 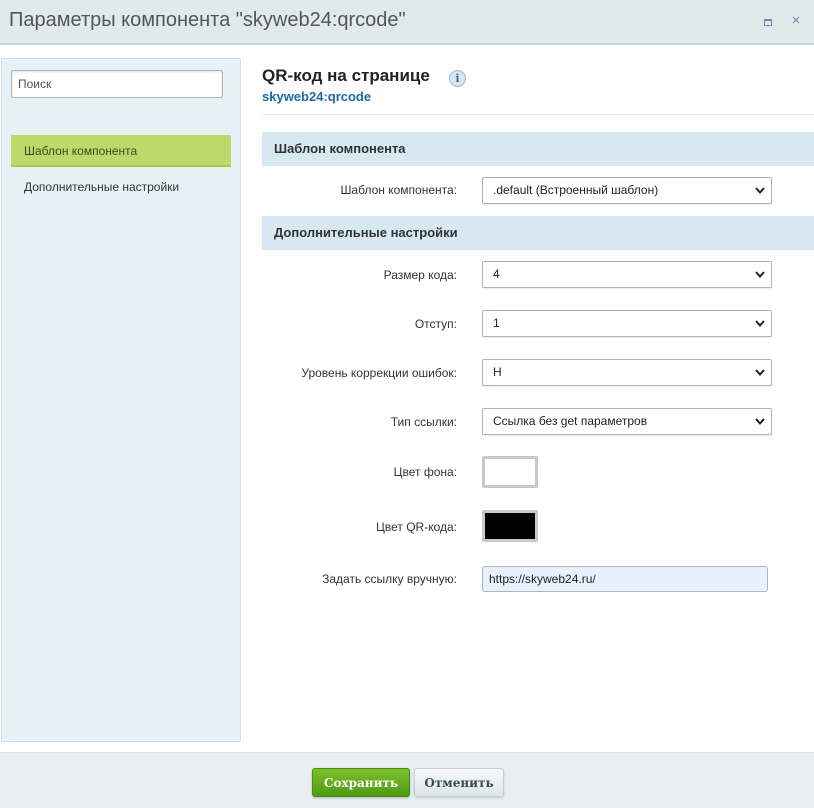 I want to click on component-template-select: .default (Встроенный шаблон), so click(x=627, y=190).